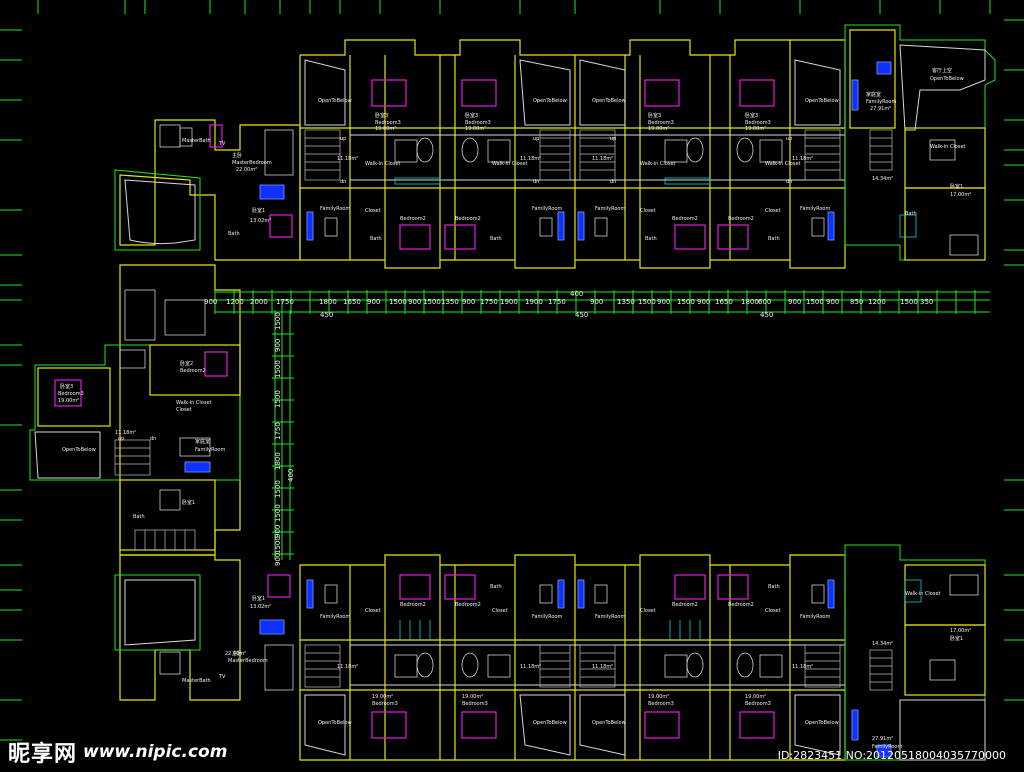 This screenshot has height=772, width=1024. Describe the element at coordinates (942, 70) in the screenshot. I see `room-label: 客厅上空` at that location.